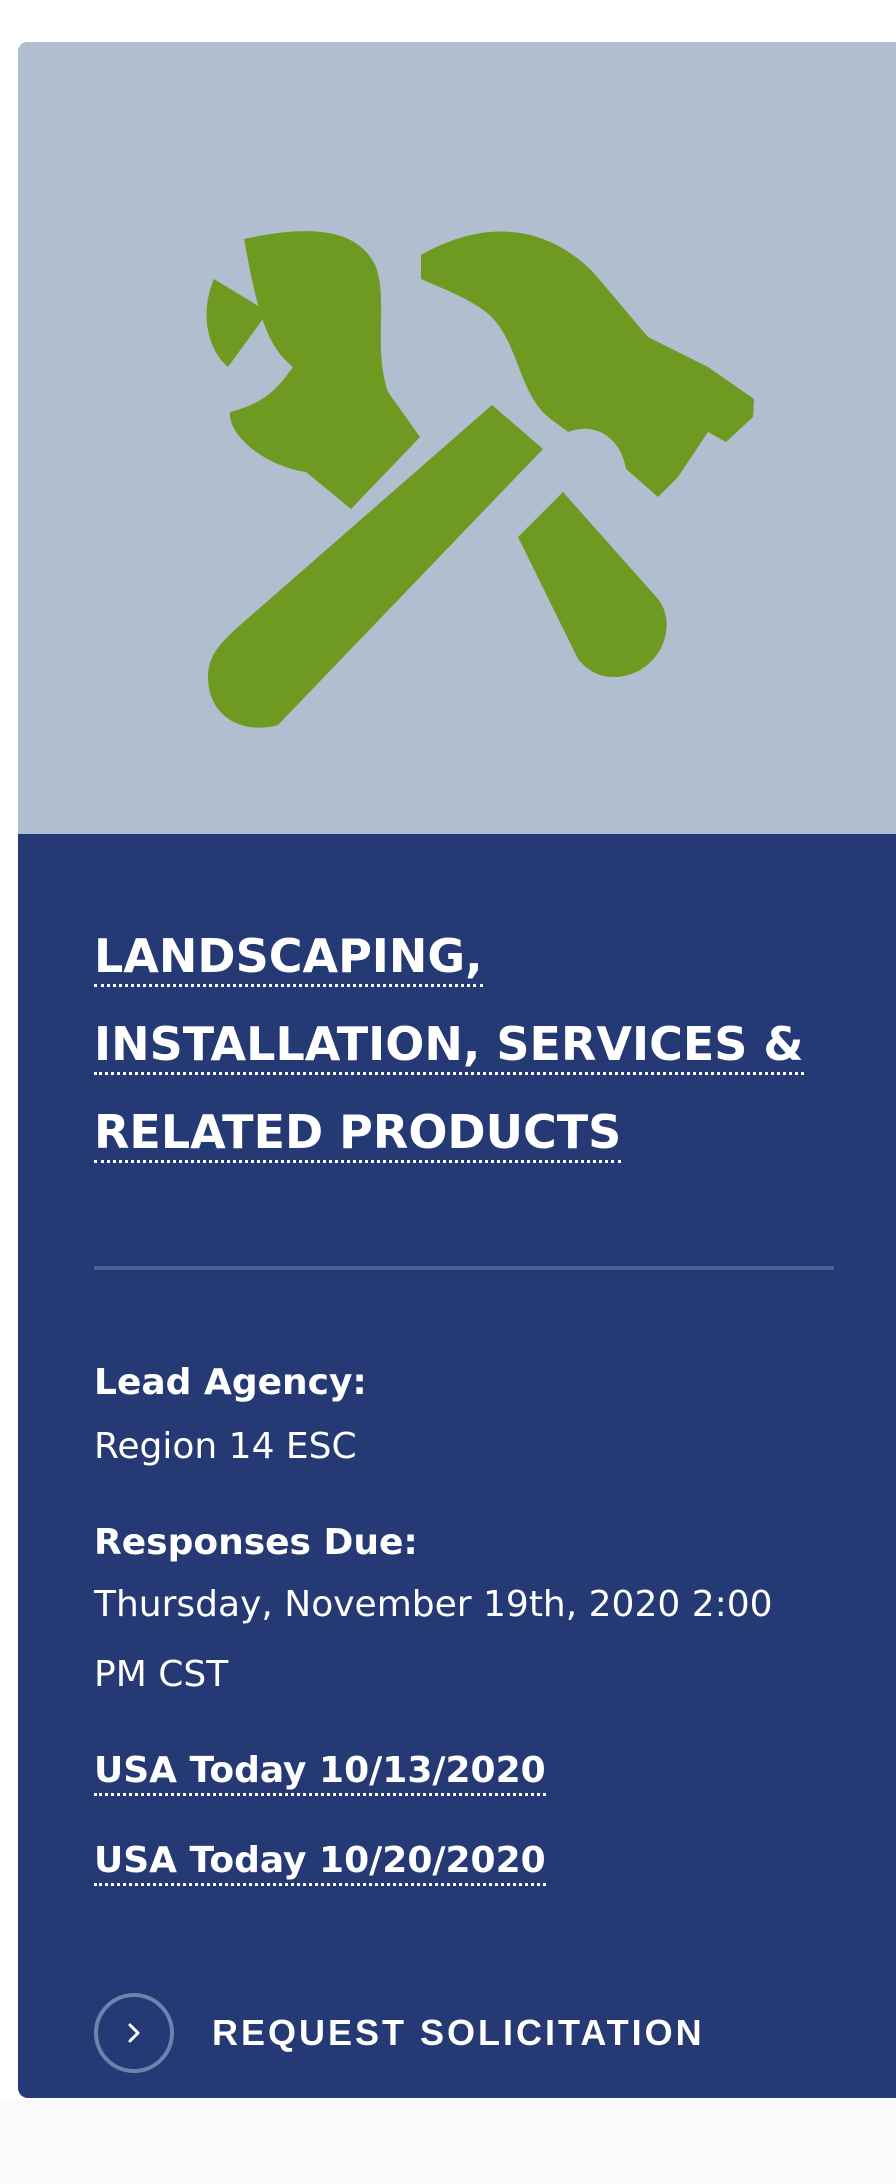  What do you see at coordinates (474, 1044) in the screenshot?
I see `title-line-2: INSTALLATION, SERVICES &` at bounding box center [474, 1044].